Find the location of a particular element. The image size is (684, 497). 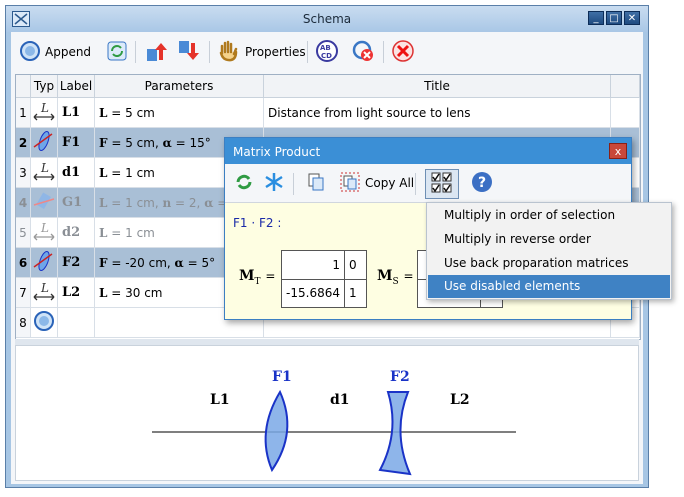

move-up-button is located at coordinates (157, 52).